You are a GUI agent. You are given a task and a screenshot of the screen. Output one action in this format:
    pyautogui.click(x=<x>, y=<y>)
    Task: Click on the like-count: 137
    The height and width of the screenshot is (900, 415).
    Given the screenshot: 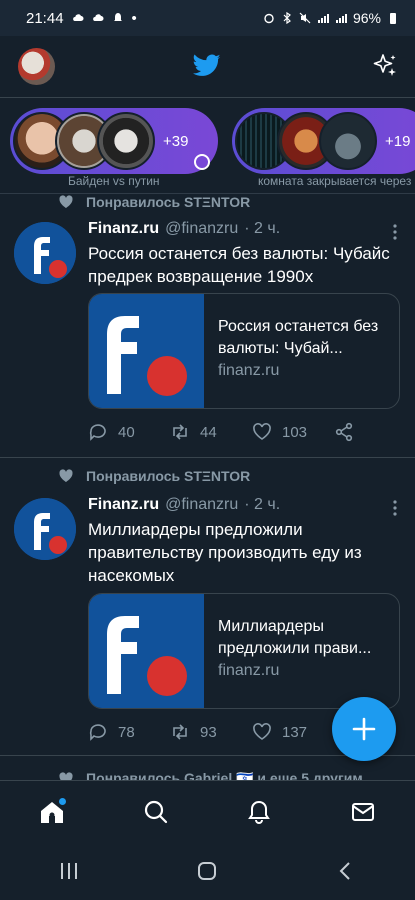 What is the action you would take?
    pyautogui.click(x=295, y=732)
    